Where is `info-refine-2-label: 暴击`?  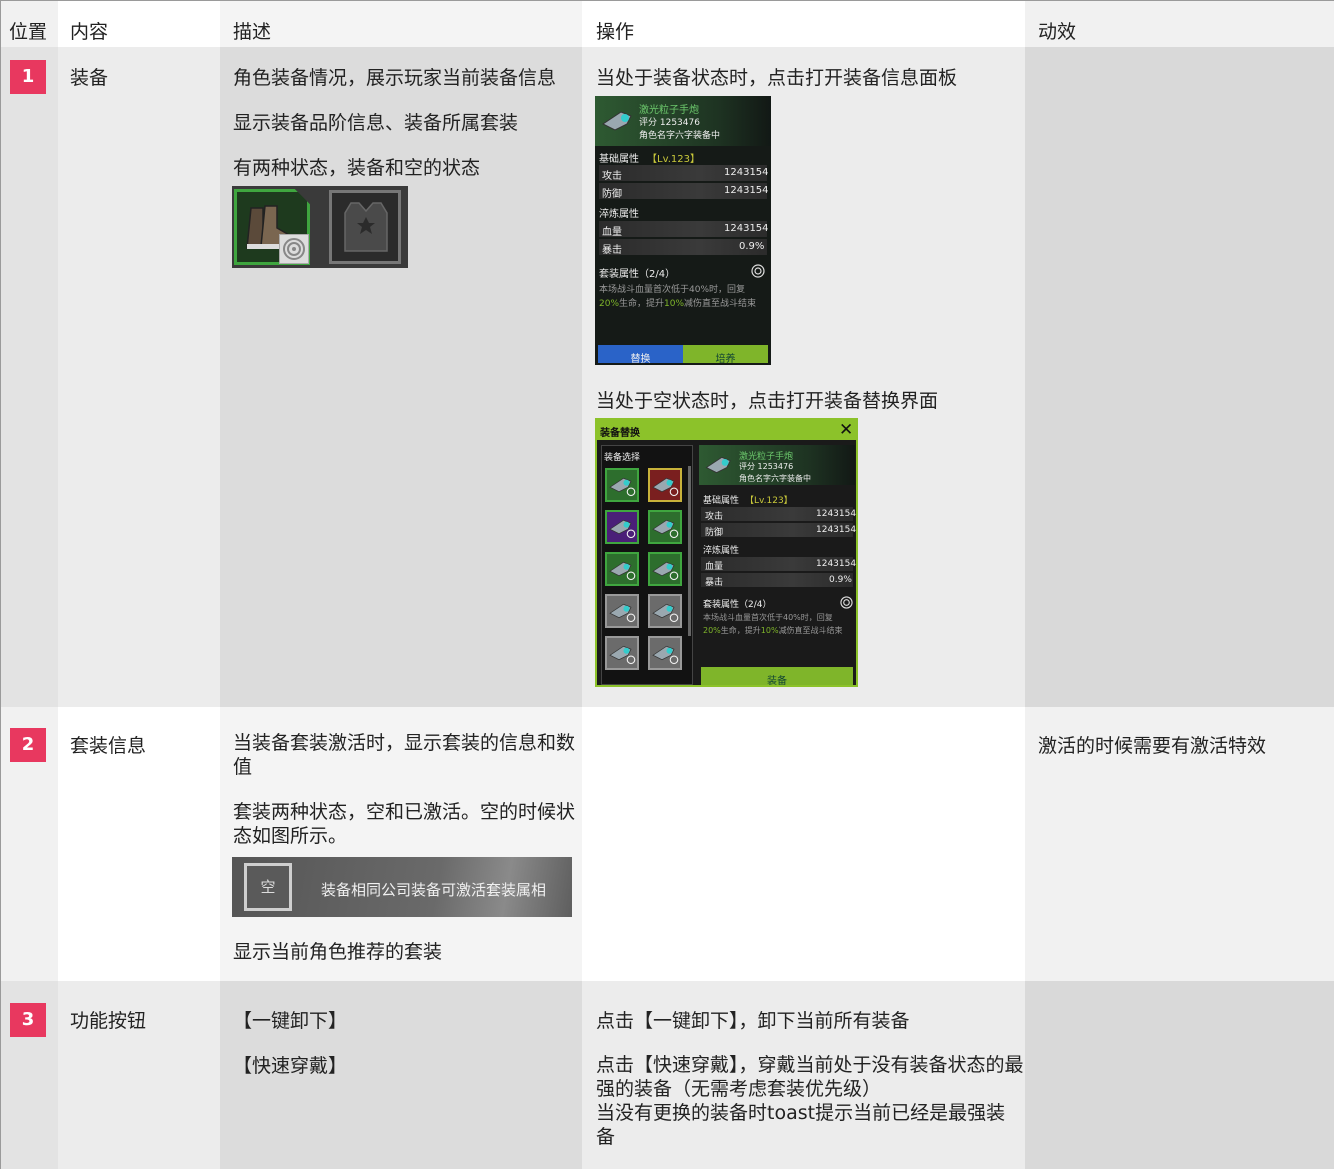
info-refine-2-label: 暴击 is located at coordinates (612, 250).